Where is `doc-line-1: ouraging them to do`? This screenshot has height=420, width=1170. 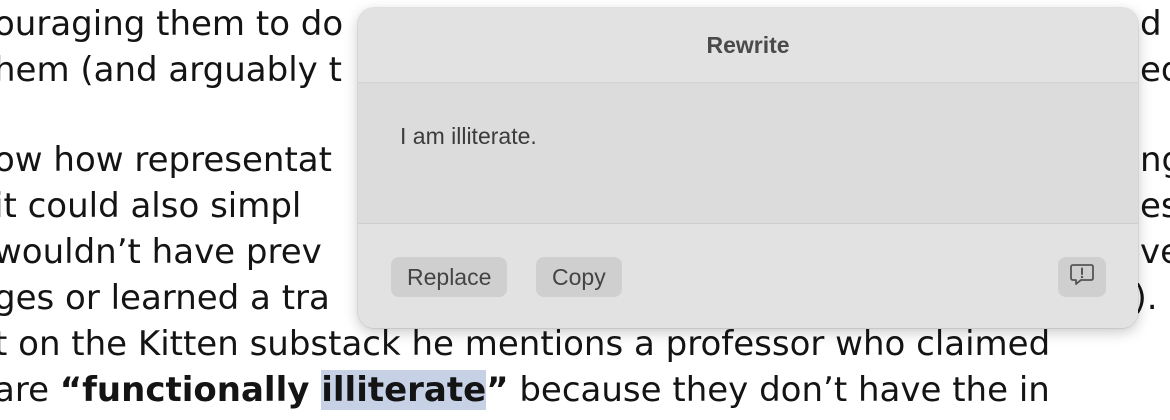 doc-line-1: ouraging them to do is located at coordinates (172, 24).